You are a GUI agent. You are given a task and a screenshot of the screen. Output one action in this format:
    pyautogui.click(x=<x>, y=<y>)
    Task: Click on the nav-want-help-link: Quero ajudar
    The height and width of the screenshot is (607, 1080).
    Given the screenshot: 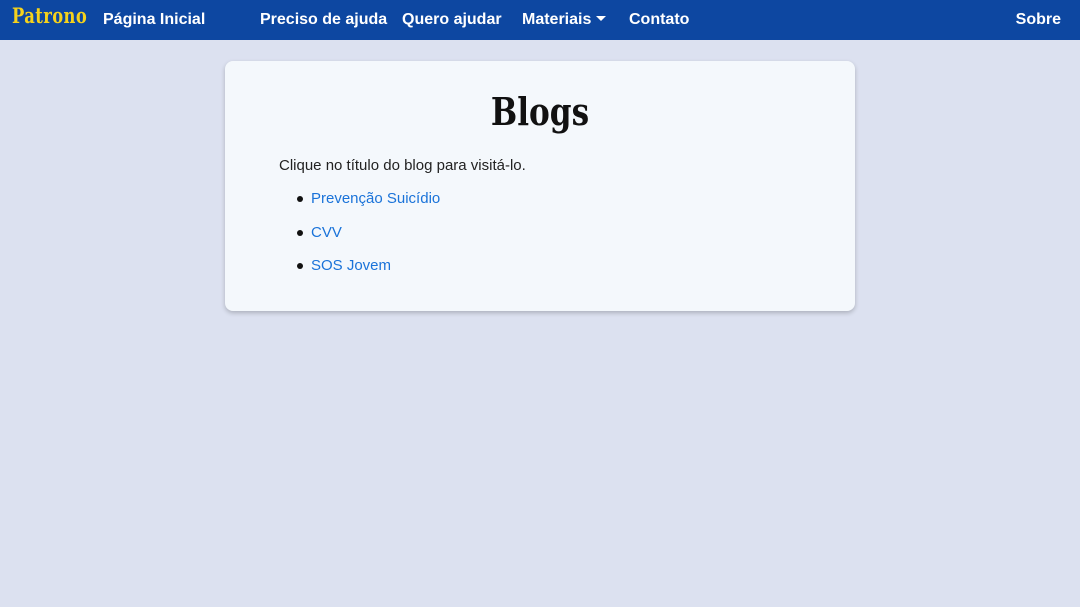 What is the action you would take?
    pyautogui.click(x=452, y=20)
    